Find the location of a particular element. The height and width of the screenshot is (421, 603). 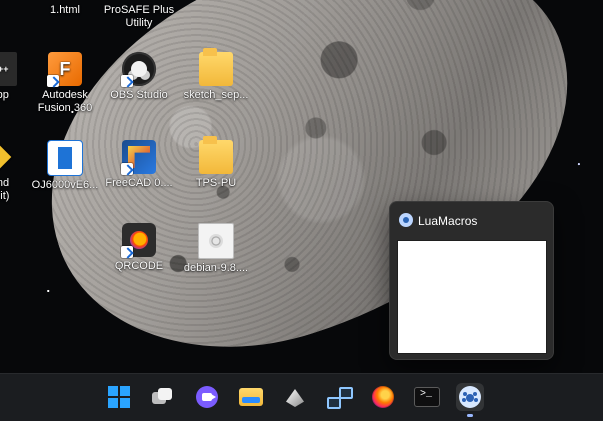

windows-logo-icon is located at coordinates (119, 397).